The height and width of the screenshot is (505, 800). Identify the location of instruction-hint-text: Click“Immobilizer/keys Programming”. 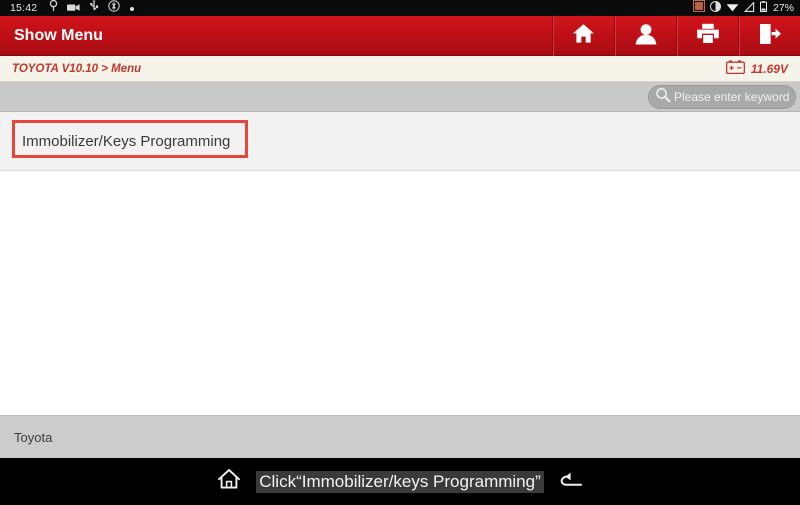
(400, 481).